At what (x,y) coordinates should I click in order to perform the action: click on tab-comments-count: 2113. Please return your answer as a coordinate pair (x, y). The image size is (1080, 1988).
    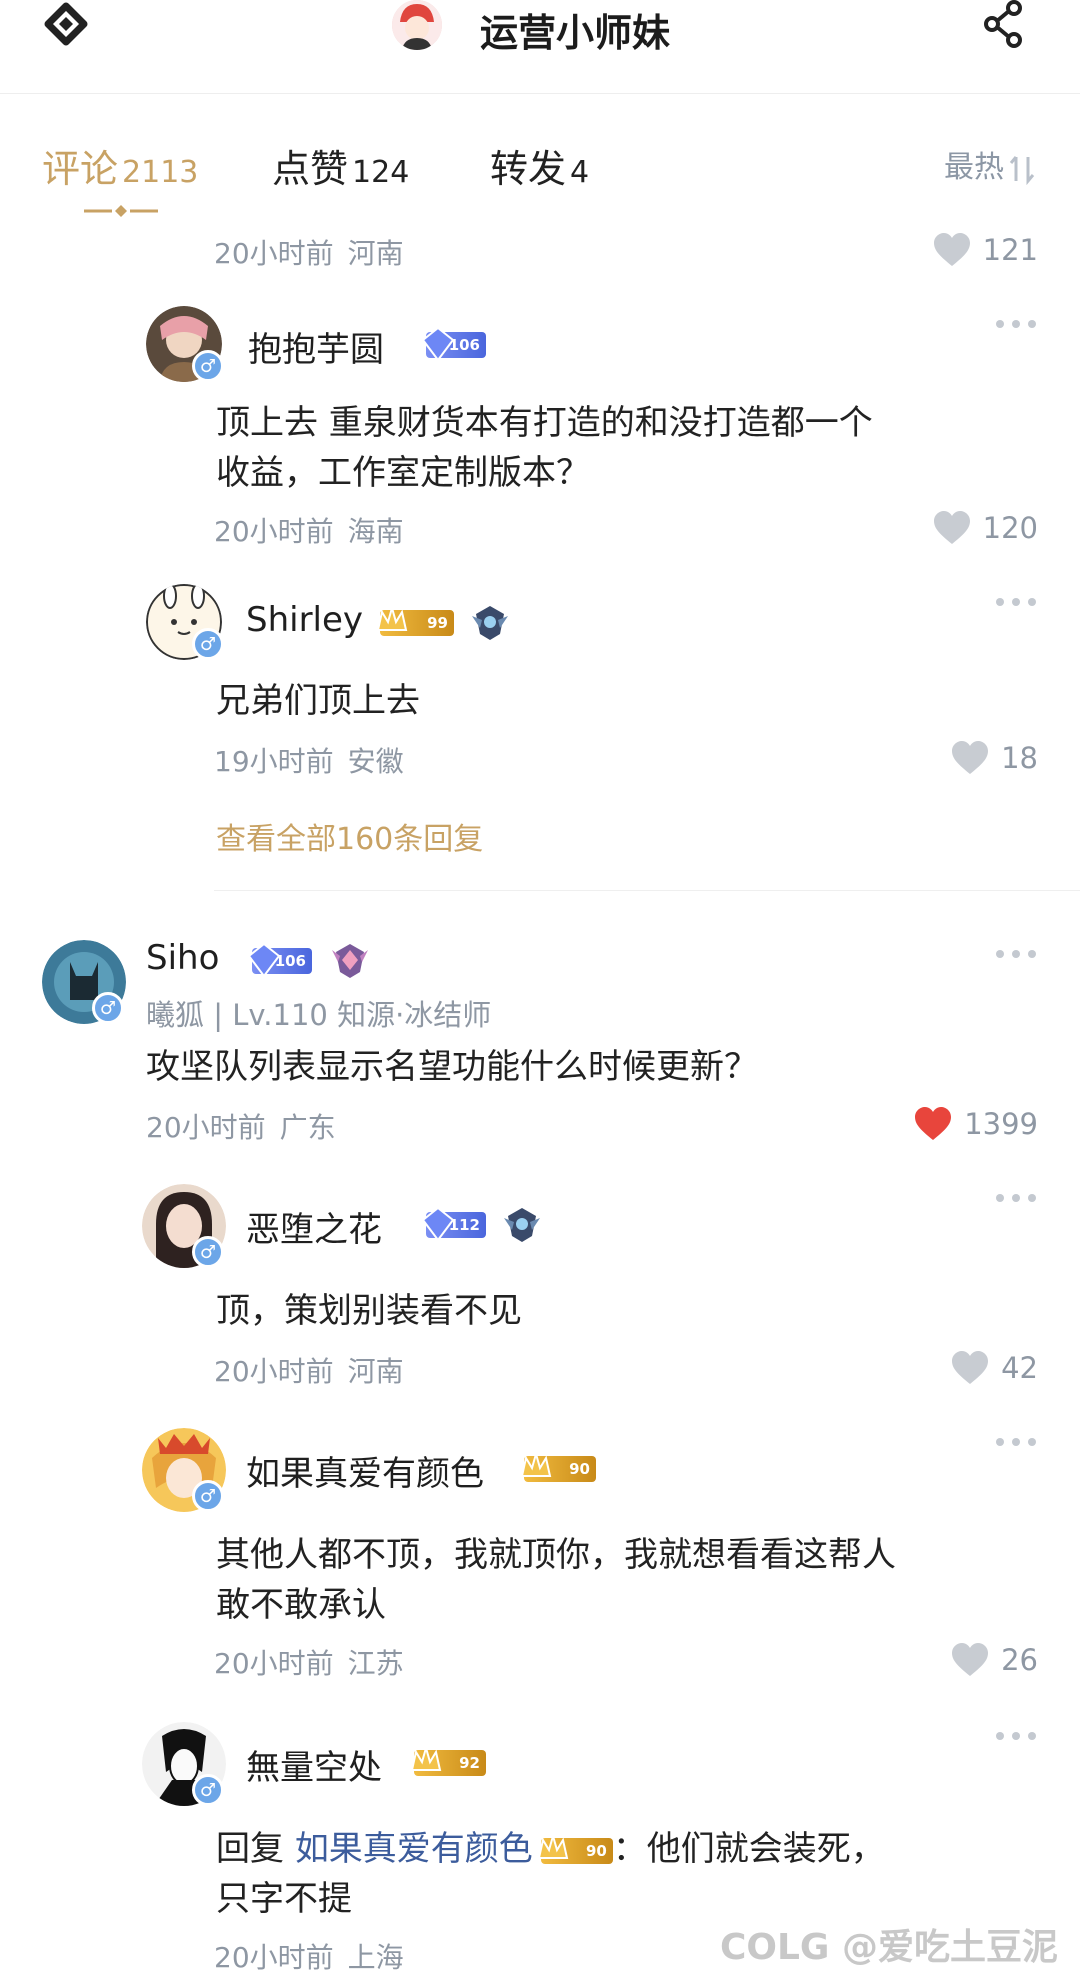
    Looking at the image, I should click on (160, 172).